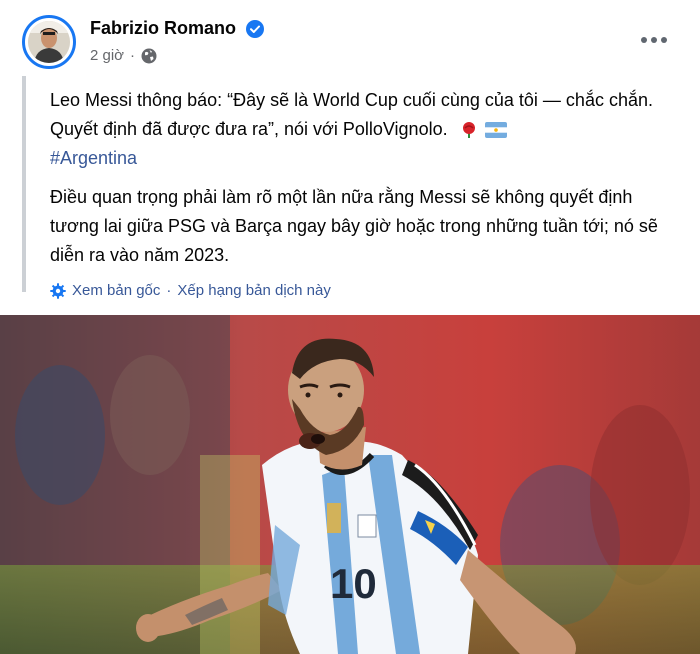  I want to click on see-original-link: Xem bản gốc, so click(116, 290).